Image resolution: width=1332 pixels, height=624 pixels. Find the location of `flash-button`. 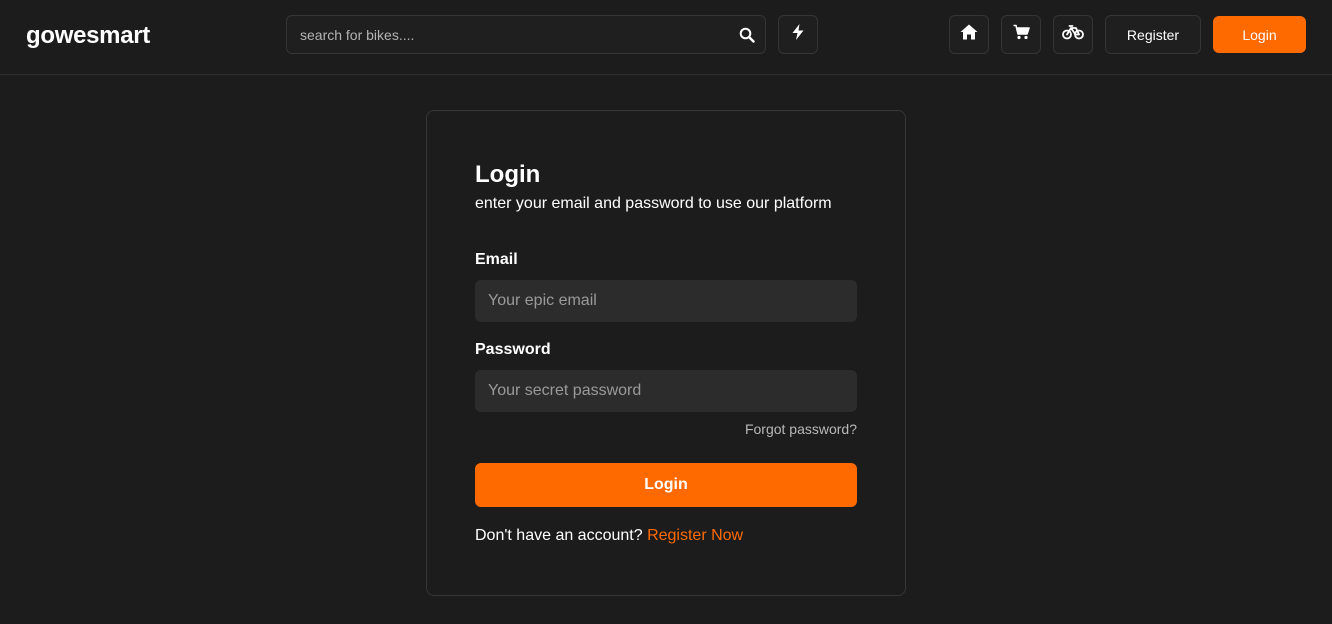

flash-button is located at coordinates (798, 34).